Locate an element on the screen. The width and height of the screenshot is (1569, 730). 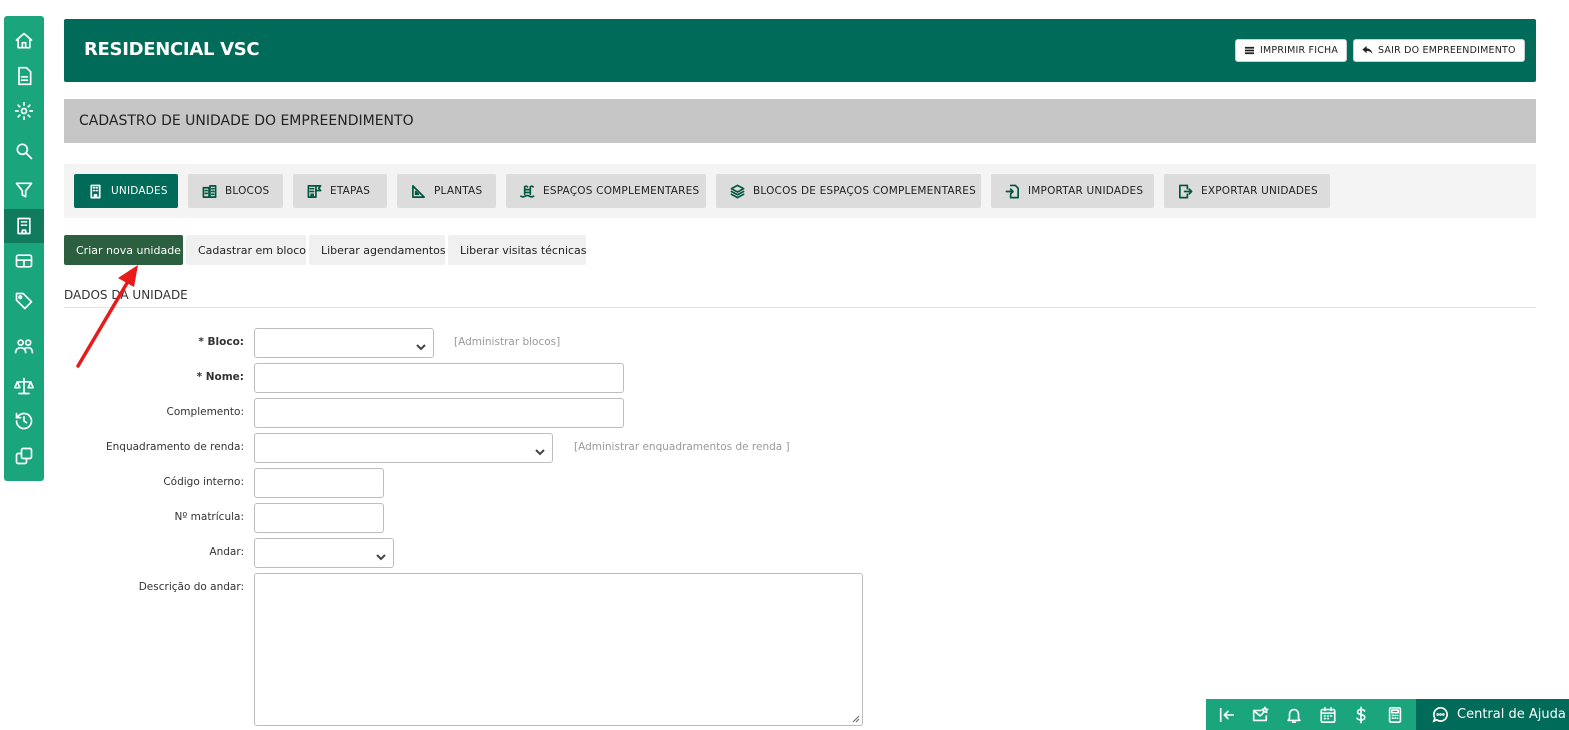
complemento-input is located at coordinates (439, 413).